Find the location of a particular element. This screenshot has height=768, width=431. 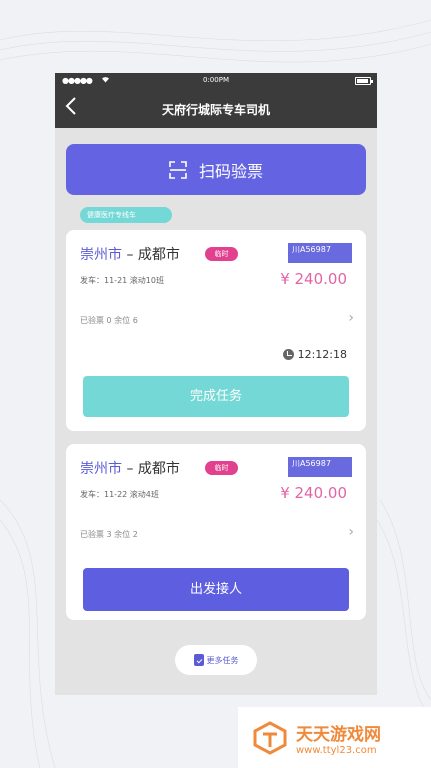

status-bar: ●●●●● 0:00PM is located at coordinates (216, 81).